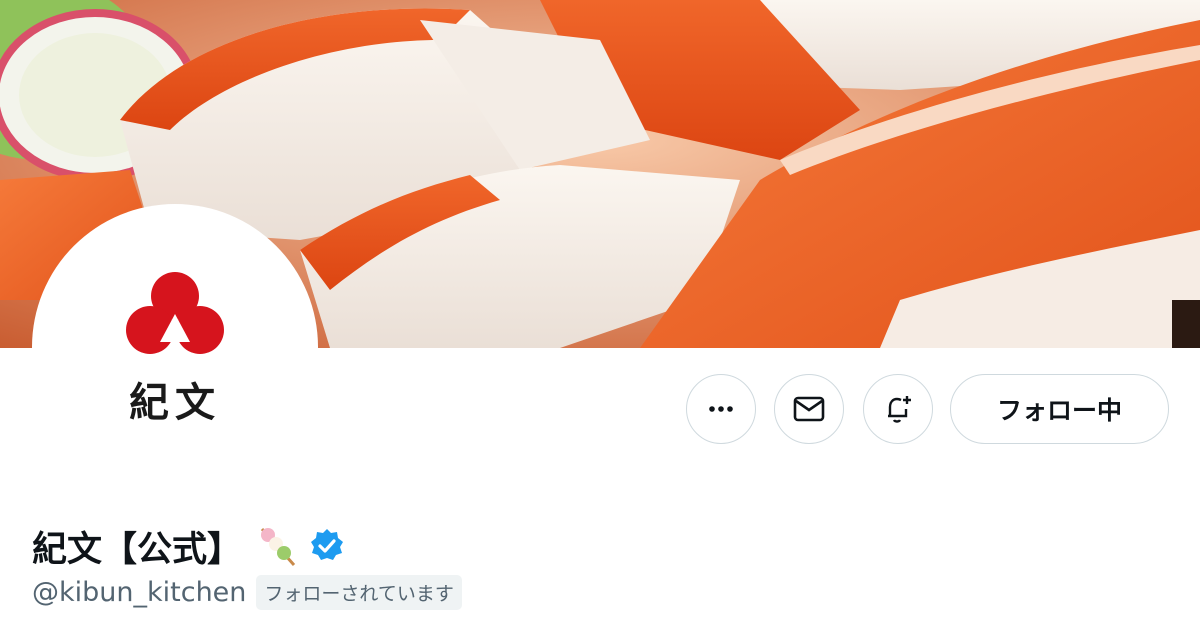 The width and height of the screenshot is (1200, 628). I want to click on profile-avatar: 紀文, so click(175, 347).